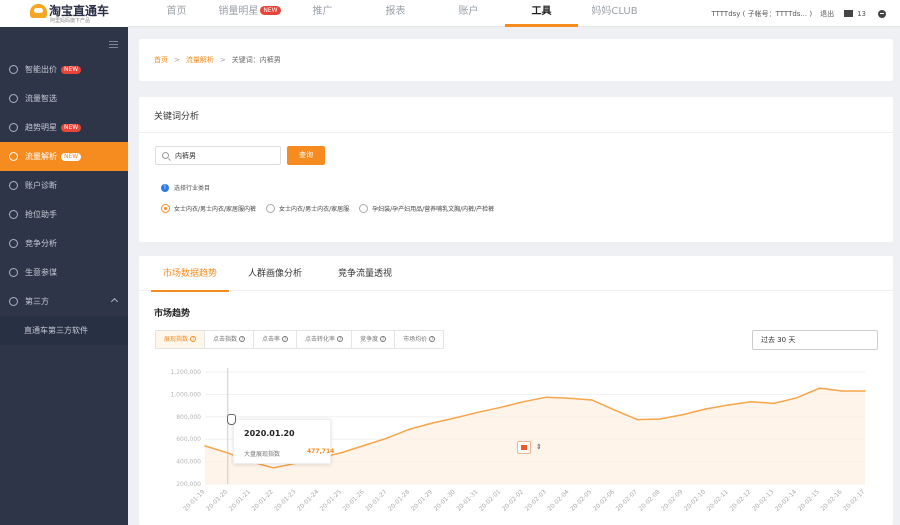 This screenshot has width=900, height=525. What do you see at coordinates (536, 500) in the screenshot?
I see `x-tick-label: 20-02-03` at bounding box center [536, 500].